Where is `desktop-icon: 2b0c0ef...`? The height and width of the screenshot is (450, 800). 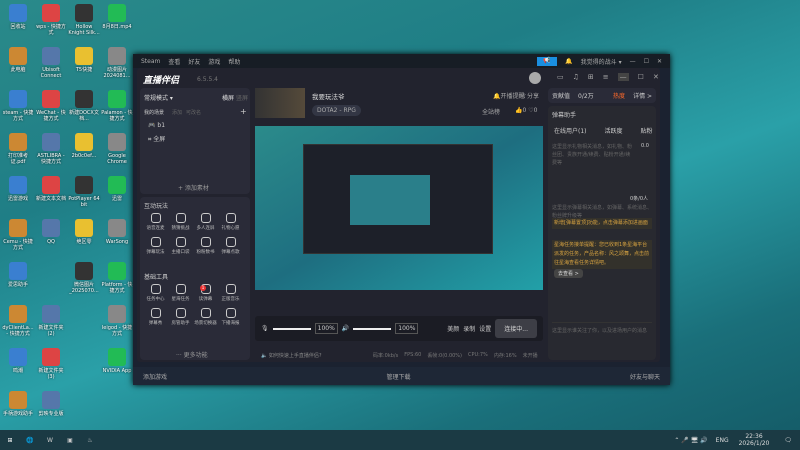
desktop-icon: 2b0c0ef... is located at coordinates (84, 146).